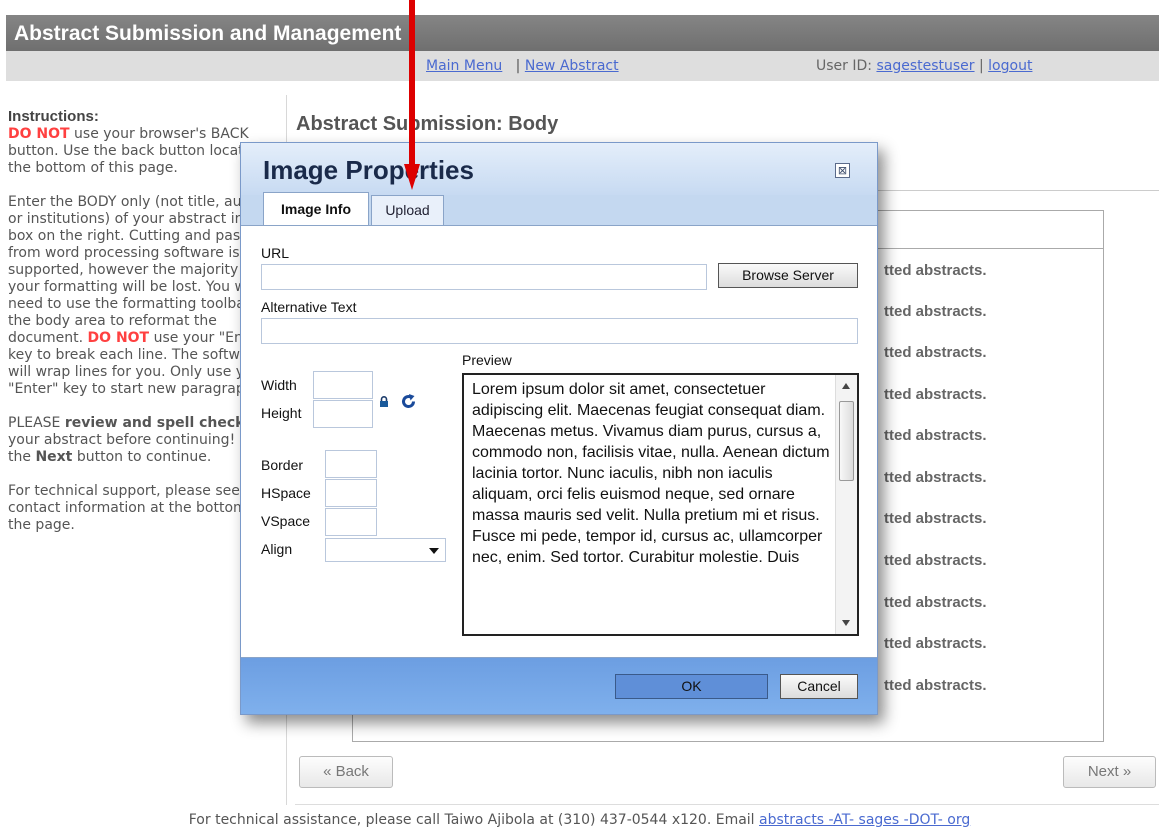 The image size is (1159, 830). What do you see at coordinates (343, 385) in the screenshot?
I see `width-input` at bounding box center [343, 385].